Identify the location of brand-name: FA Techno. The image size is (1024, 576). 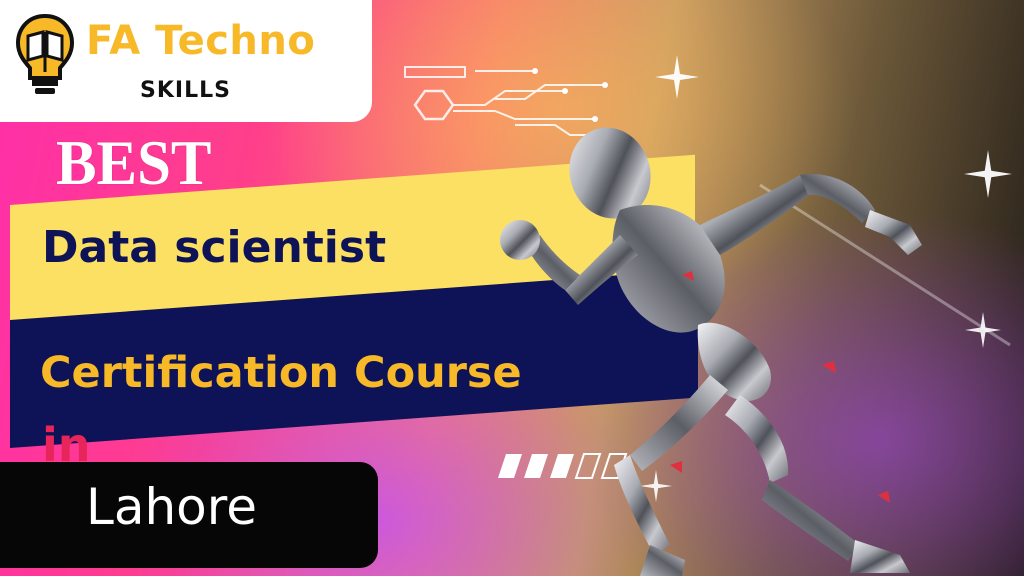
(201, 41).